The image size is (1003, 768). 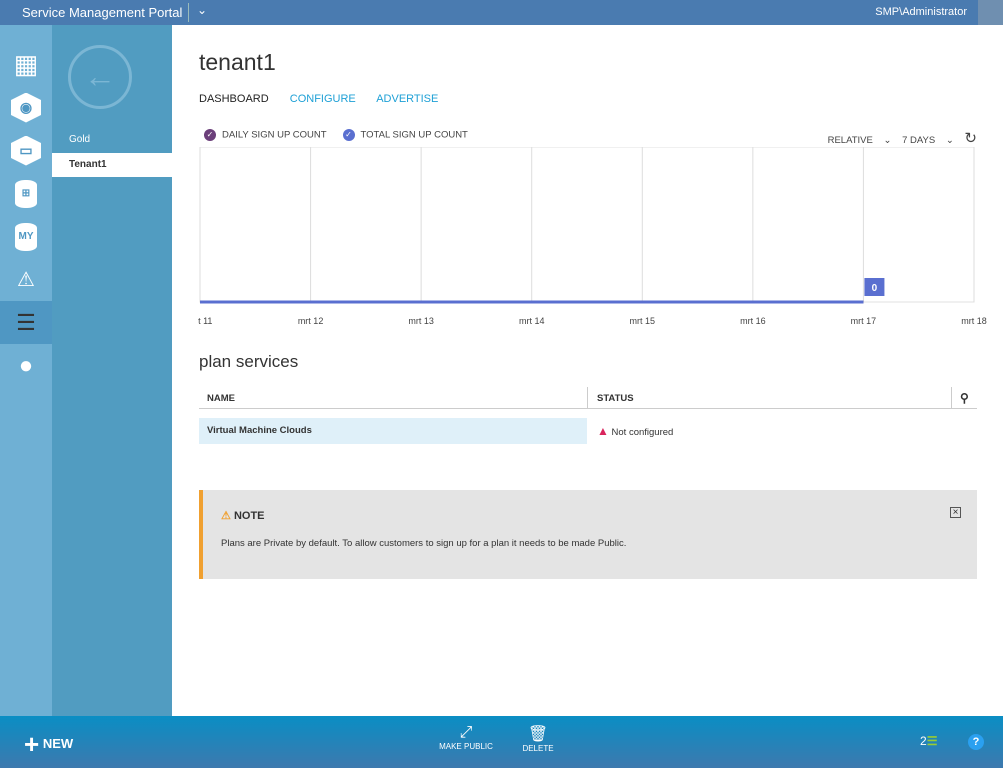 I want to click on virtual-machines-icon: ▭, so click(x=26, y=150).